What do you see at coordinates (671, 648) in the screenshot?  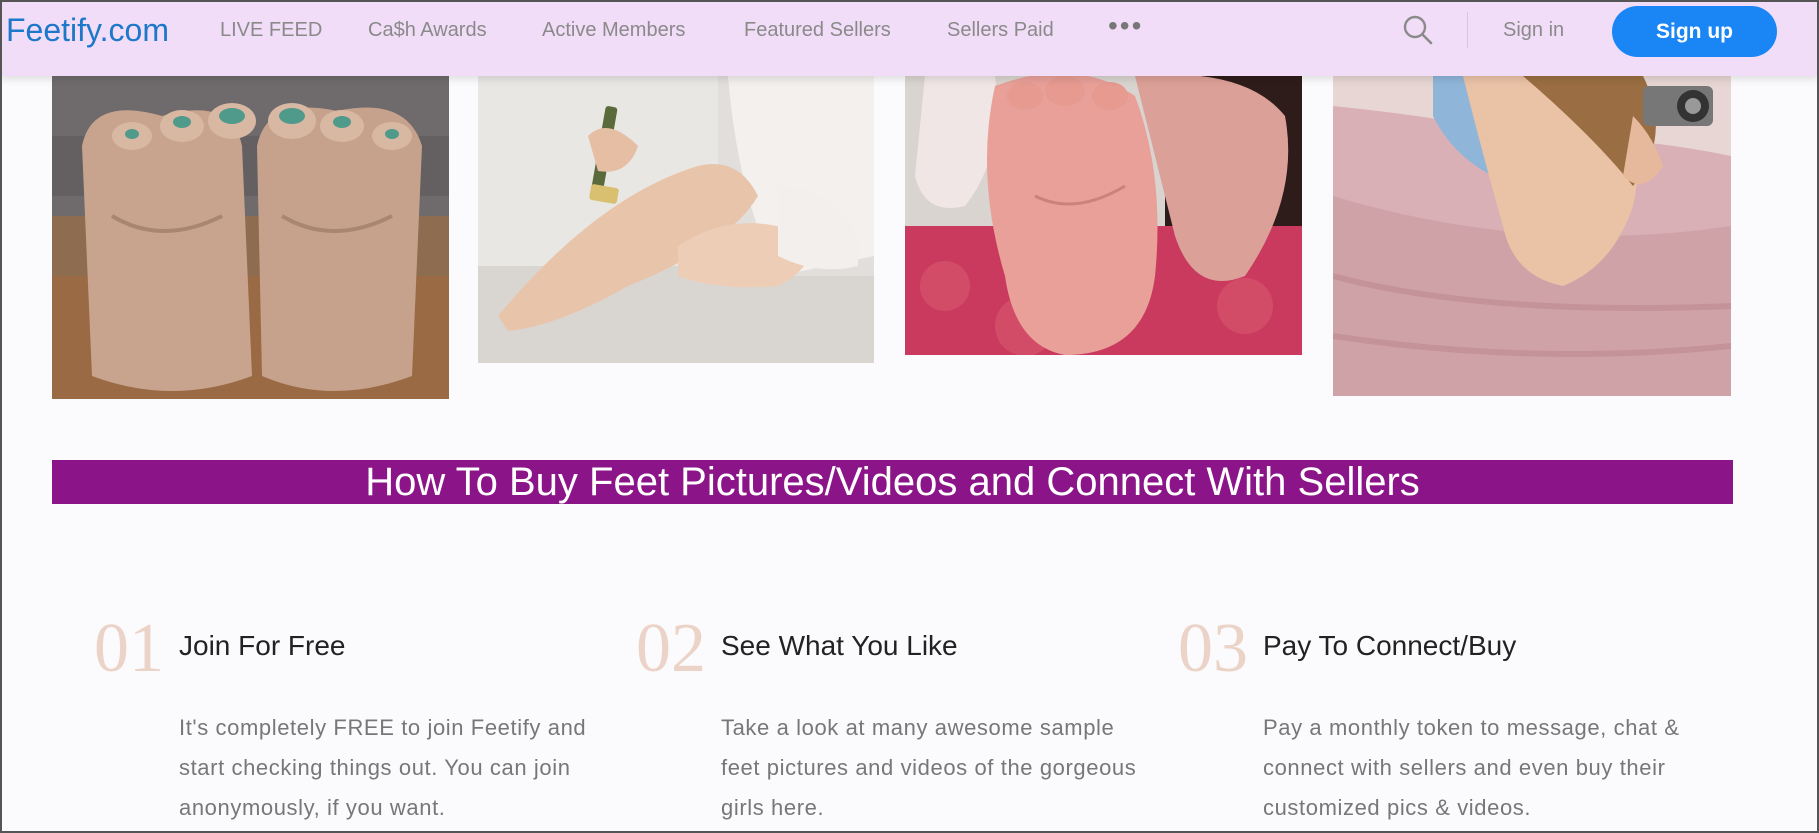 I see `step-number: 02` at bounding box center [671, 648].